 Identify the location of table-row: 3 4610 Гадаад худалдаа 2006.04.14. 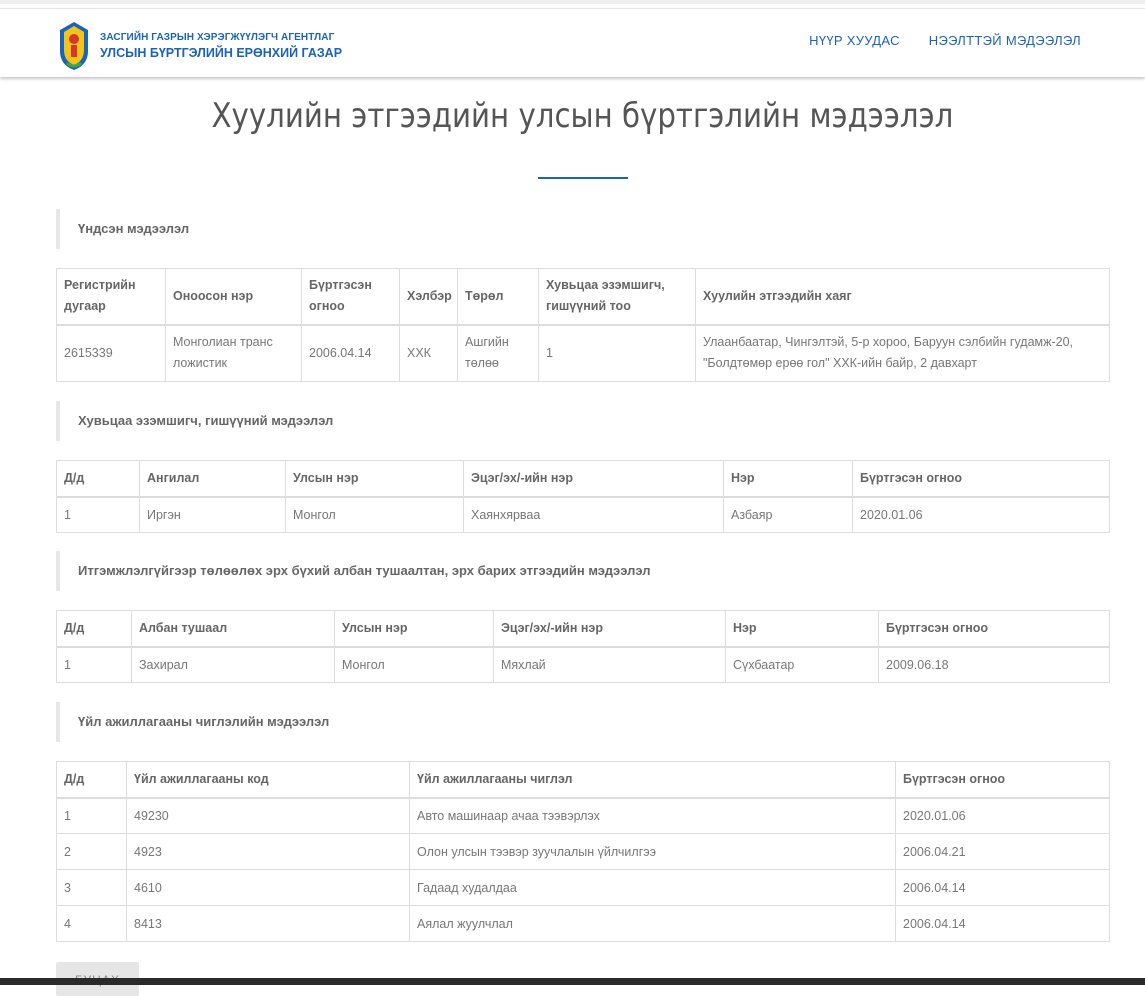
(583, 887).